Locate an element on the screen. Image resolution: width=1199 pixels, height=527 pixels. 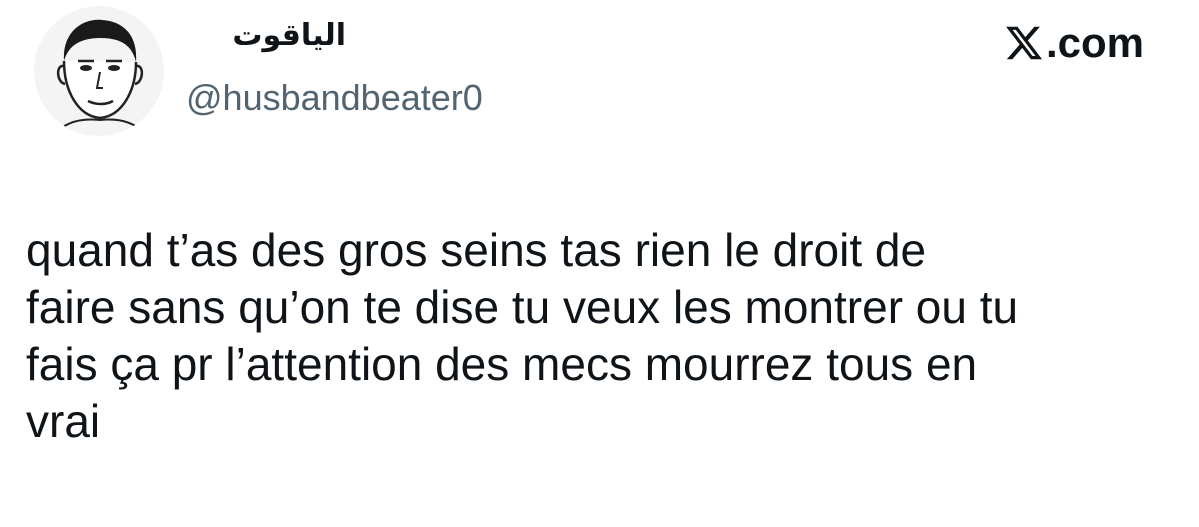
author-handle: @husbandbeater0 is located at coordinates (334, 98).